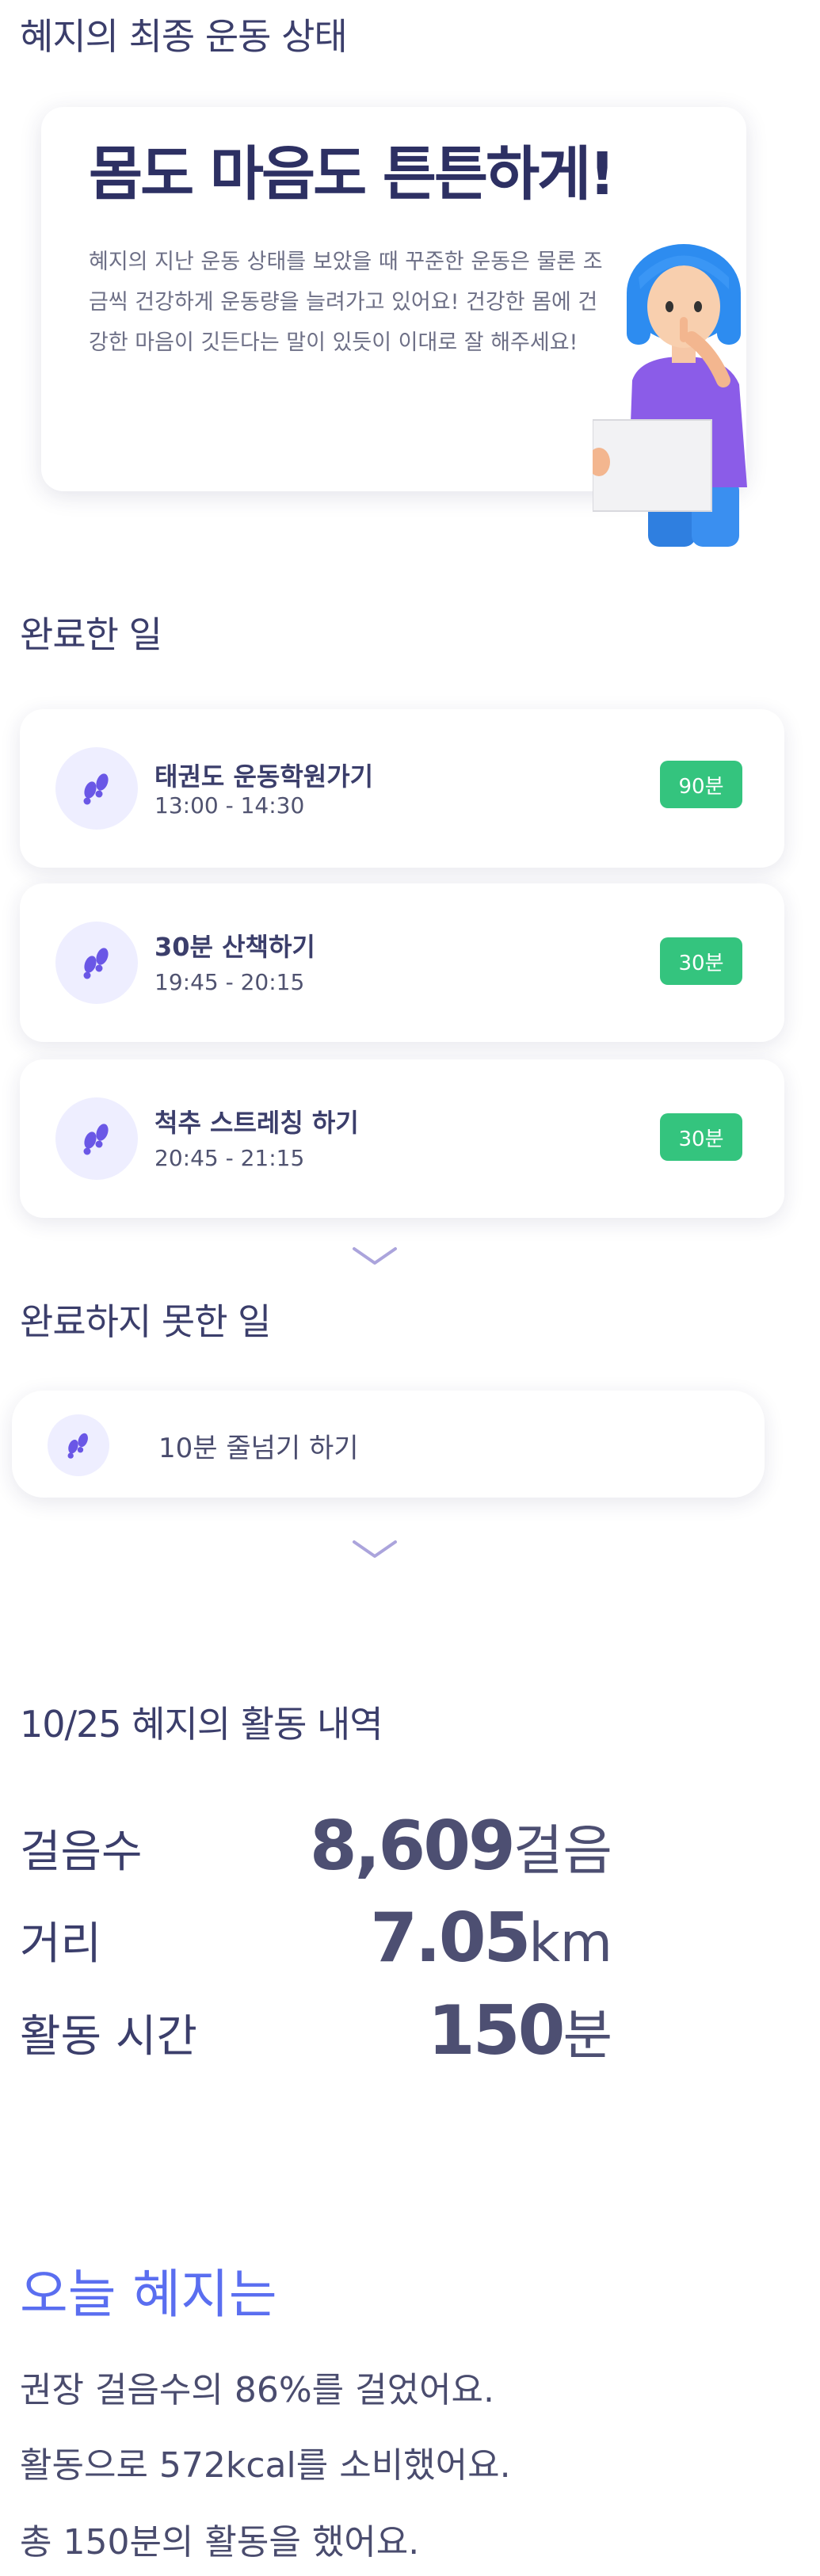 This screenshot has height=2576, width=820. Describe the element at coordinates (412, 1846) in the screenshot. I see `steps-number: 8,609` at that location.